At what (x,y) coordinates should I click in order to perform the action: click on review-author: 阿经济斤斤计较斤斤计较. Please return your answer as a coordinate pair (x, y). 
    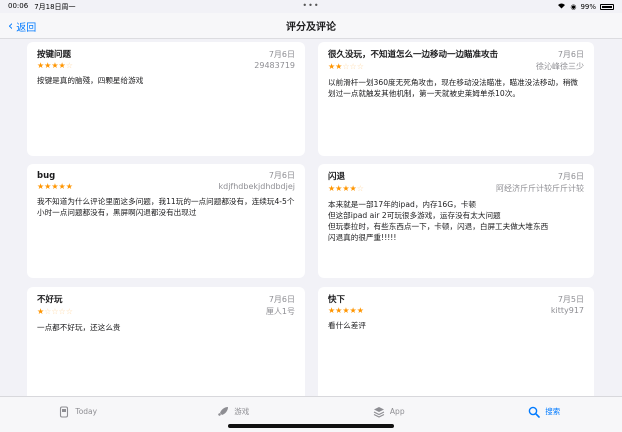
    Looking at the image, I should click on (540, 188).